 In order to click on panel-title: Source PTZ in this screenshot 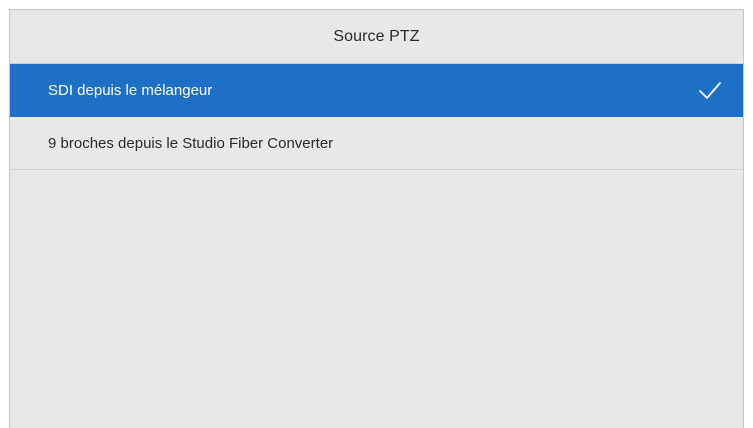, I will do `click(376, 36)`.